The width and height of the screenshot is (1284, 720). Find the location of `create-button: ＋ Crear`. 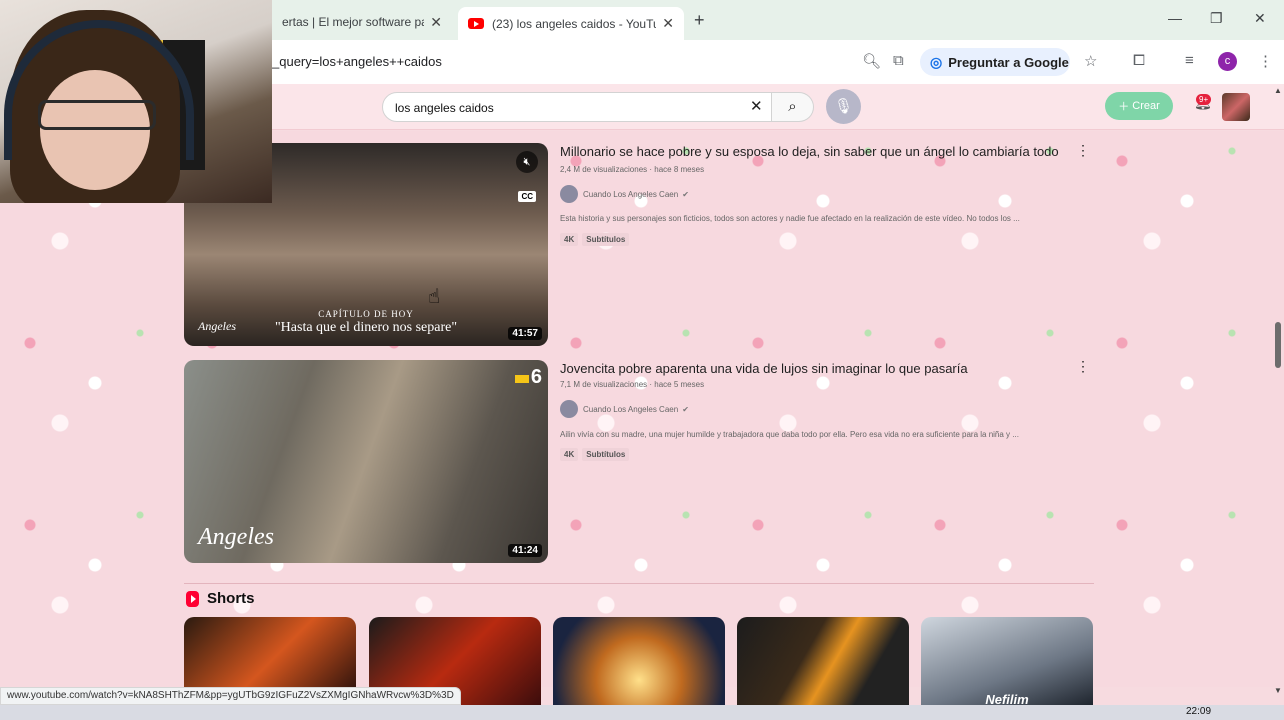

create-button: ＋ Crear is located at coordinates (1139, 106).